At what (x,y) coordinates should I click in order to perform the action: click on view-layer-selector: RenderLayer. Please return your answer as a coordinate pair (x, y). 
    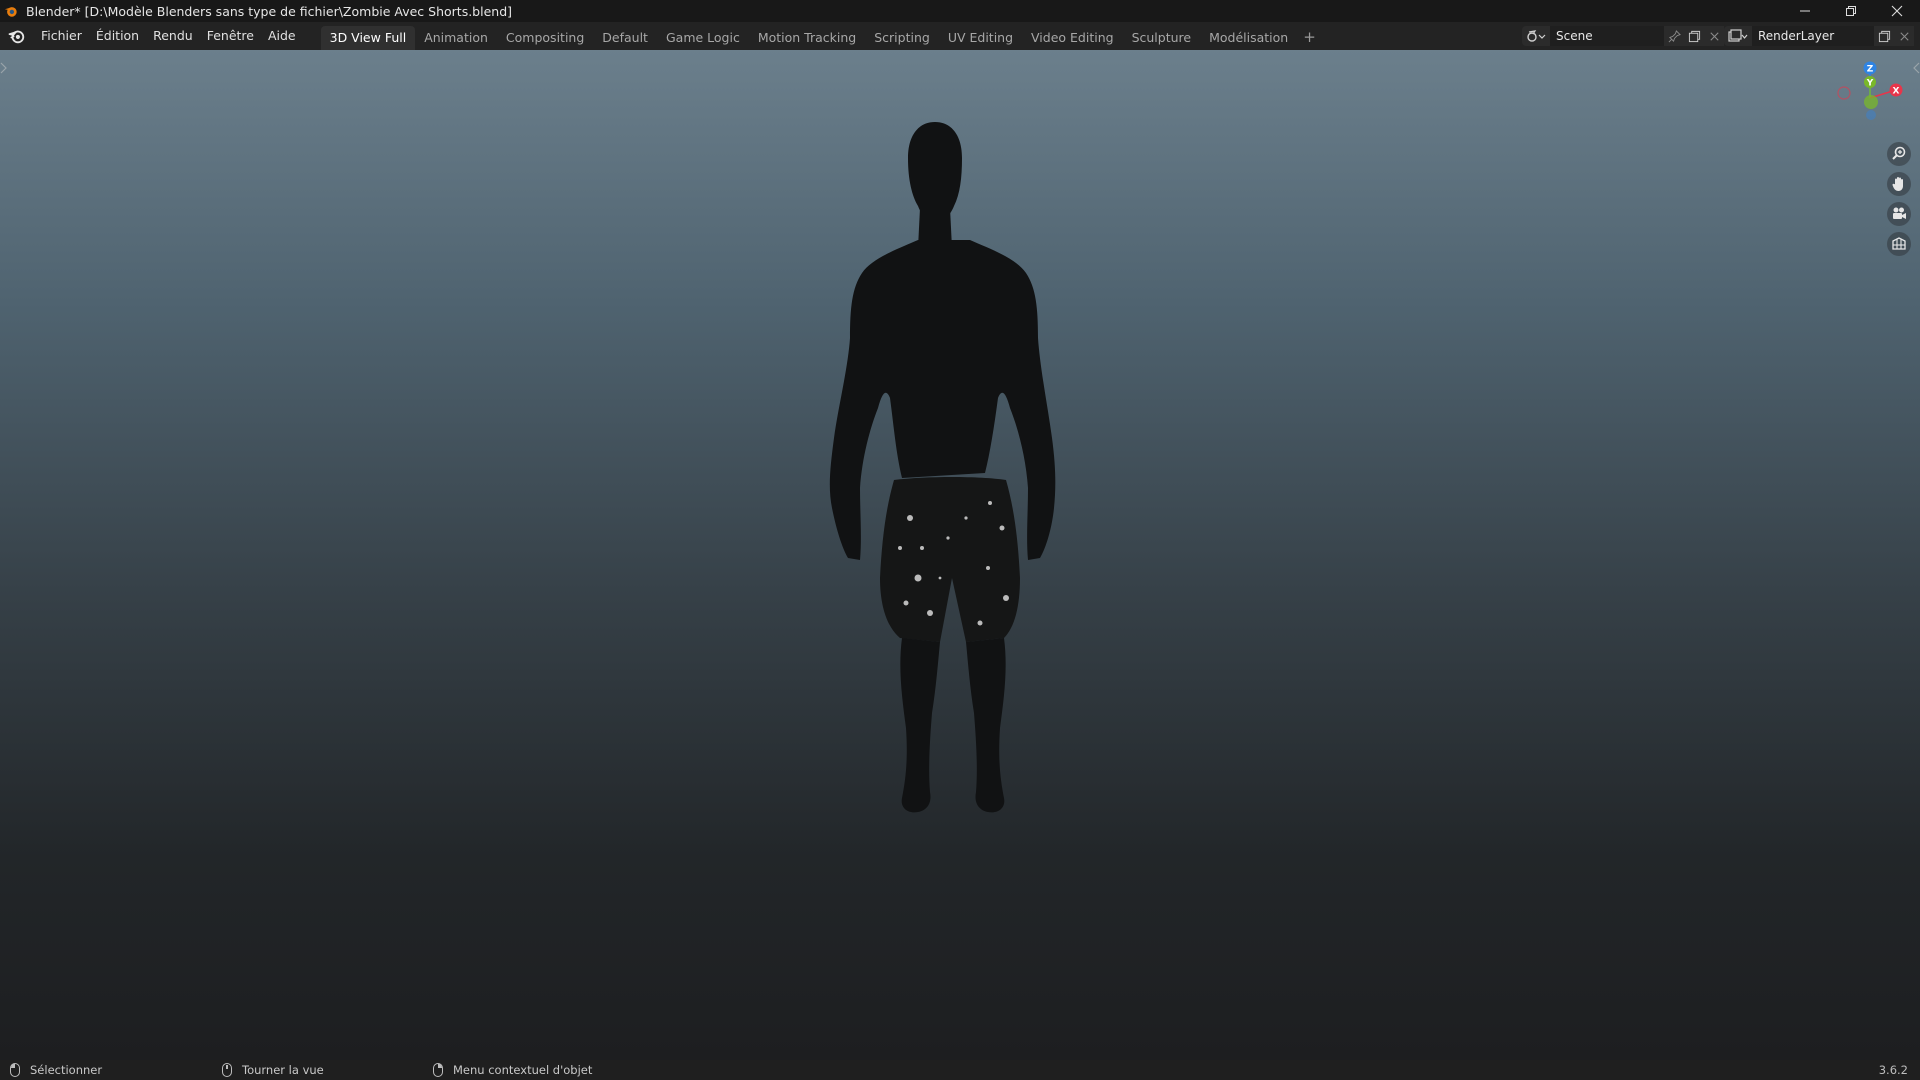
    Looking at the image, I should click on (1819, 36).